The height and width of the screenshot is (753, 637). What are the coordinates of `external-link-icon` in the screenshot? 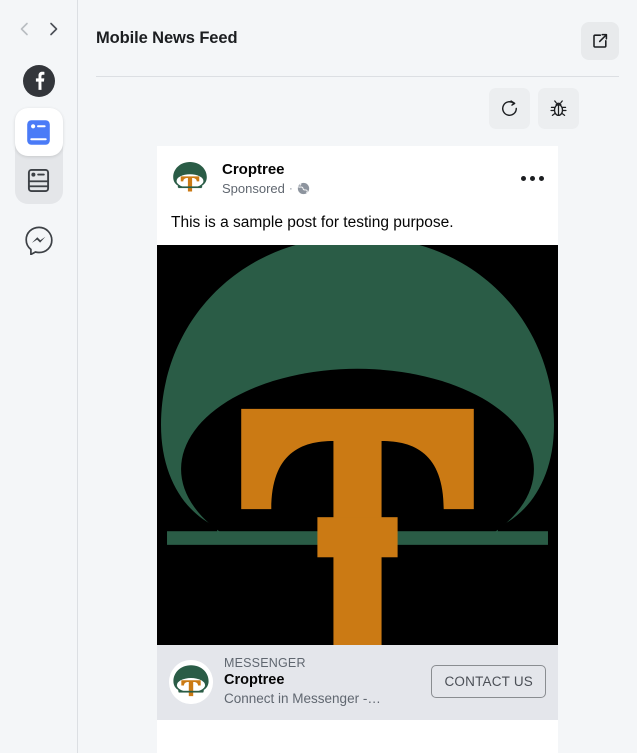 It's located at (600, 40).